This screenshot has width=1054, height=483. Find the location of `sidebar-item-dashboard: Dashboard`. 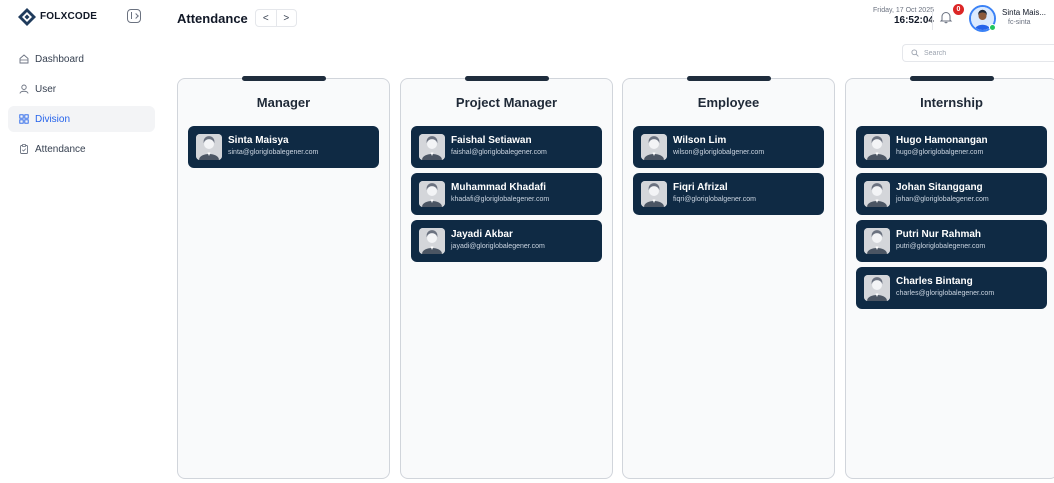

sidebar-item-dashboard: Dashboard is located at coordinates (81, 59).